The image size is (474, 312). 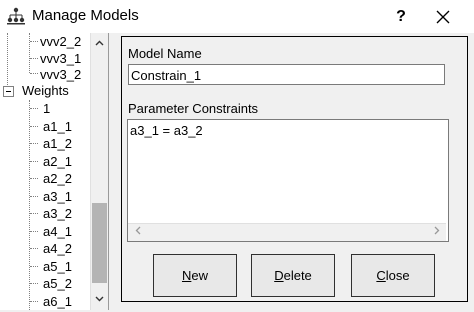 What do you see at coordinates (60, 74) in the screenshot?
I see `tree-item-vvv3-2: vvv3_2` at bounding box center [60, 74].